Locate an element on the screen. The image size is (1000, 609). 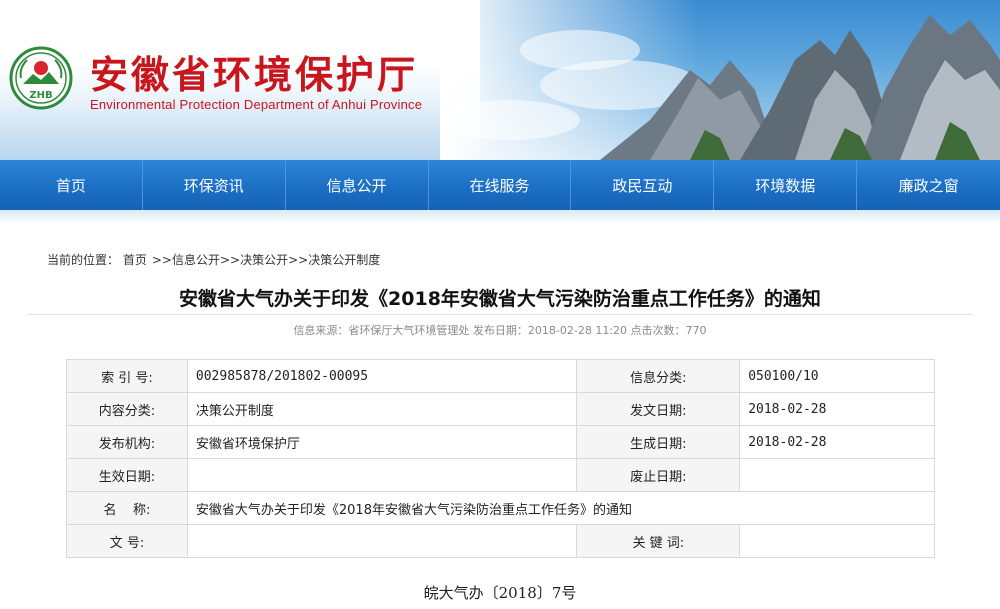
content-type-label: 内容分类: is located at coordinates (127, 409).